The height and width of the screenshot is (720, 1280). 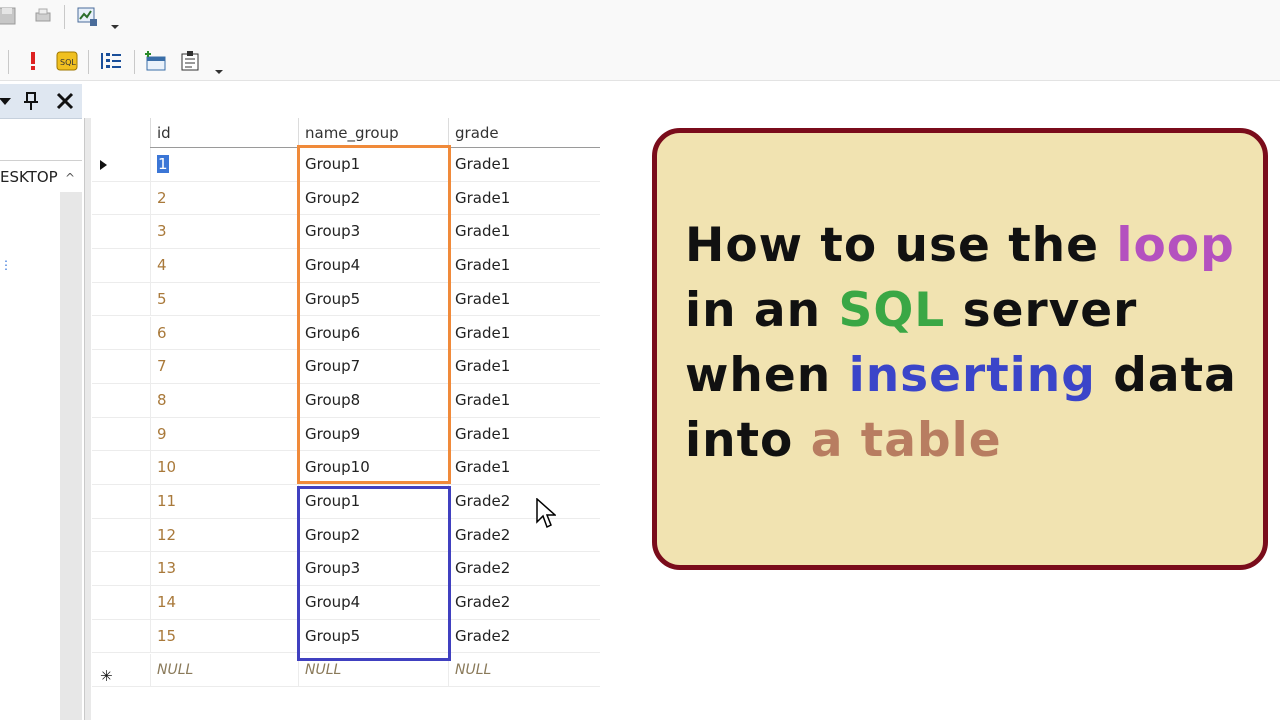 What do you see at coordinates (373, 434) in the screenshot?
I see `cell-name-group: Group9` at bounding box center [373, 434].